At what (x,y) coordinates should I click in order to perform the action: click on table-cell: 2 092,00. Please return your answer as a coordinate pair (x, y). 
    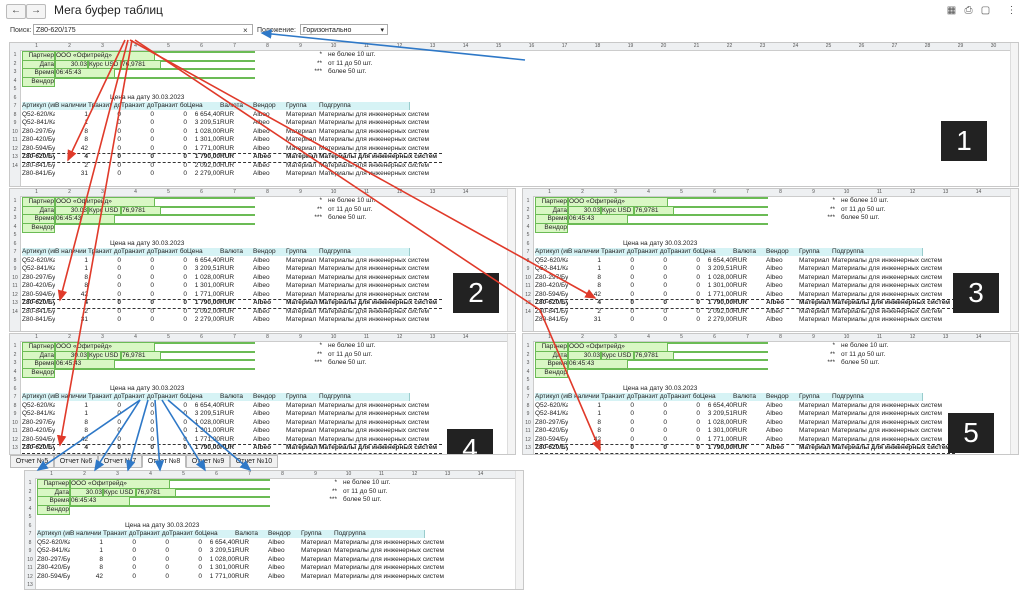
    Looking at the image, I should click on (203, 166).